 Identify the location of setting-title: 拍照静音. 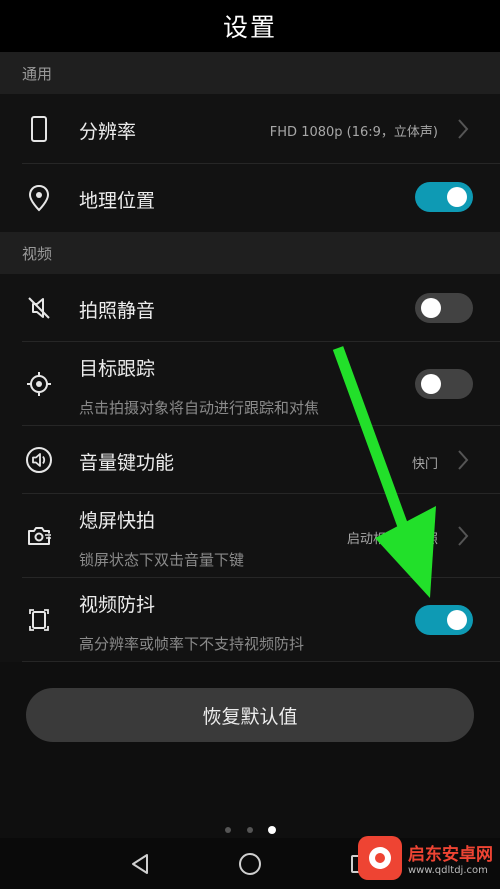
(117, 311).